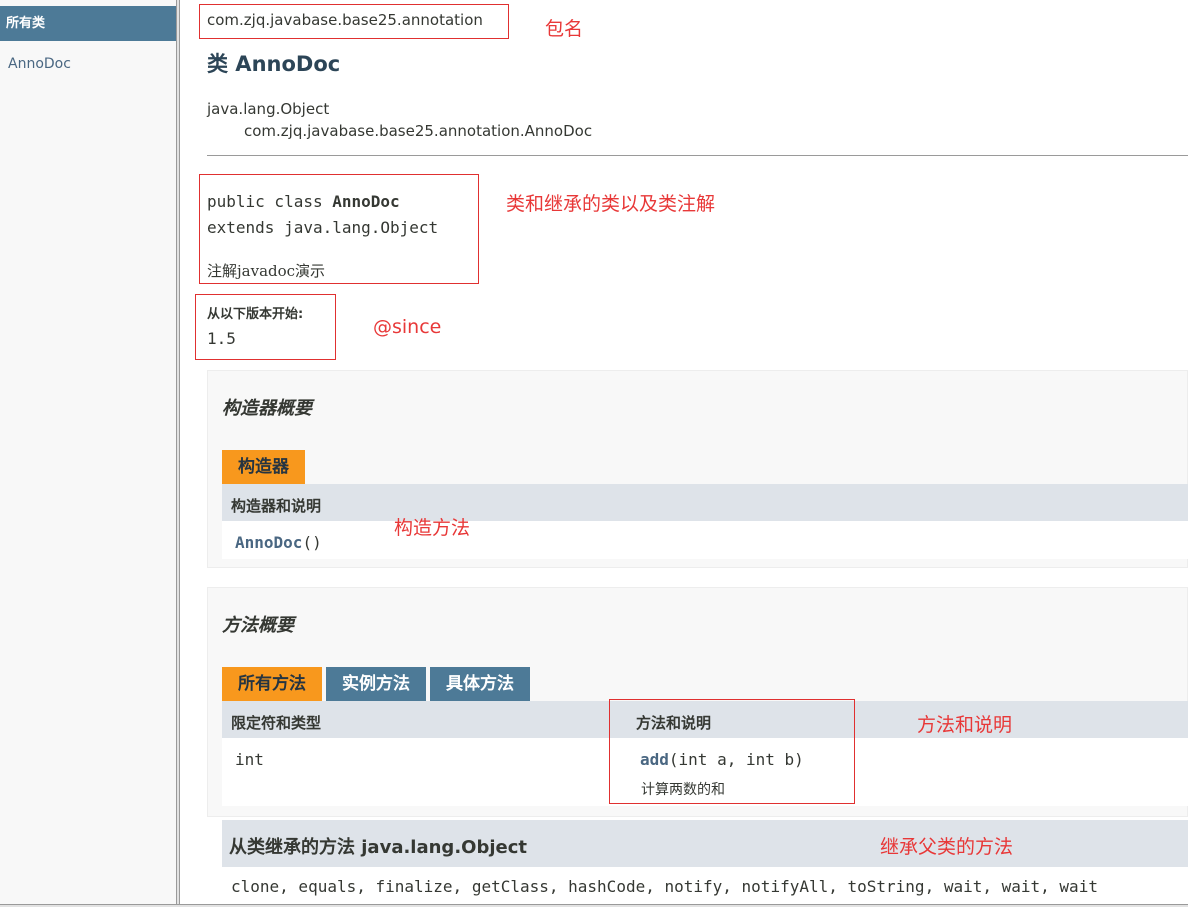  What do you see at coordinates (705, 843) in the screenshot?
I see `inherited-methods-header: 从类继承的方法 java.lang.Object` at bounding box center [705, 843].